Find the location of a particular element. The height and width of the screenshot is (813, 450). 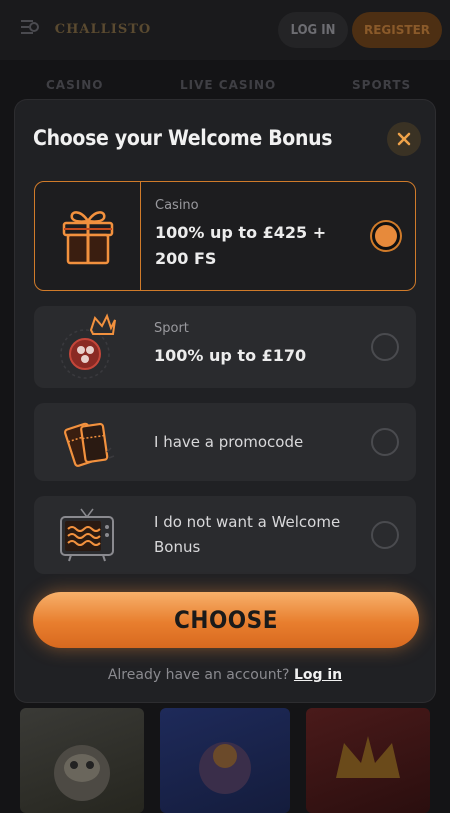

nav-item-live-casino: LIVE CASINO is located at coordinates (228, 85).